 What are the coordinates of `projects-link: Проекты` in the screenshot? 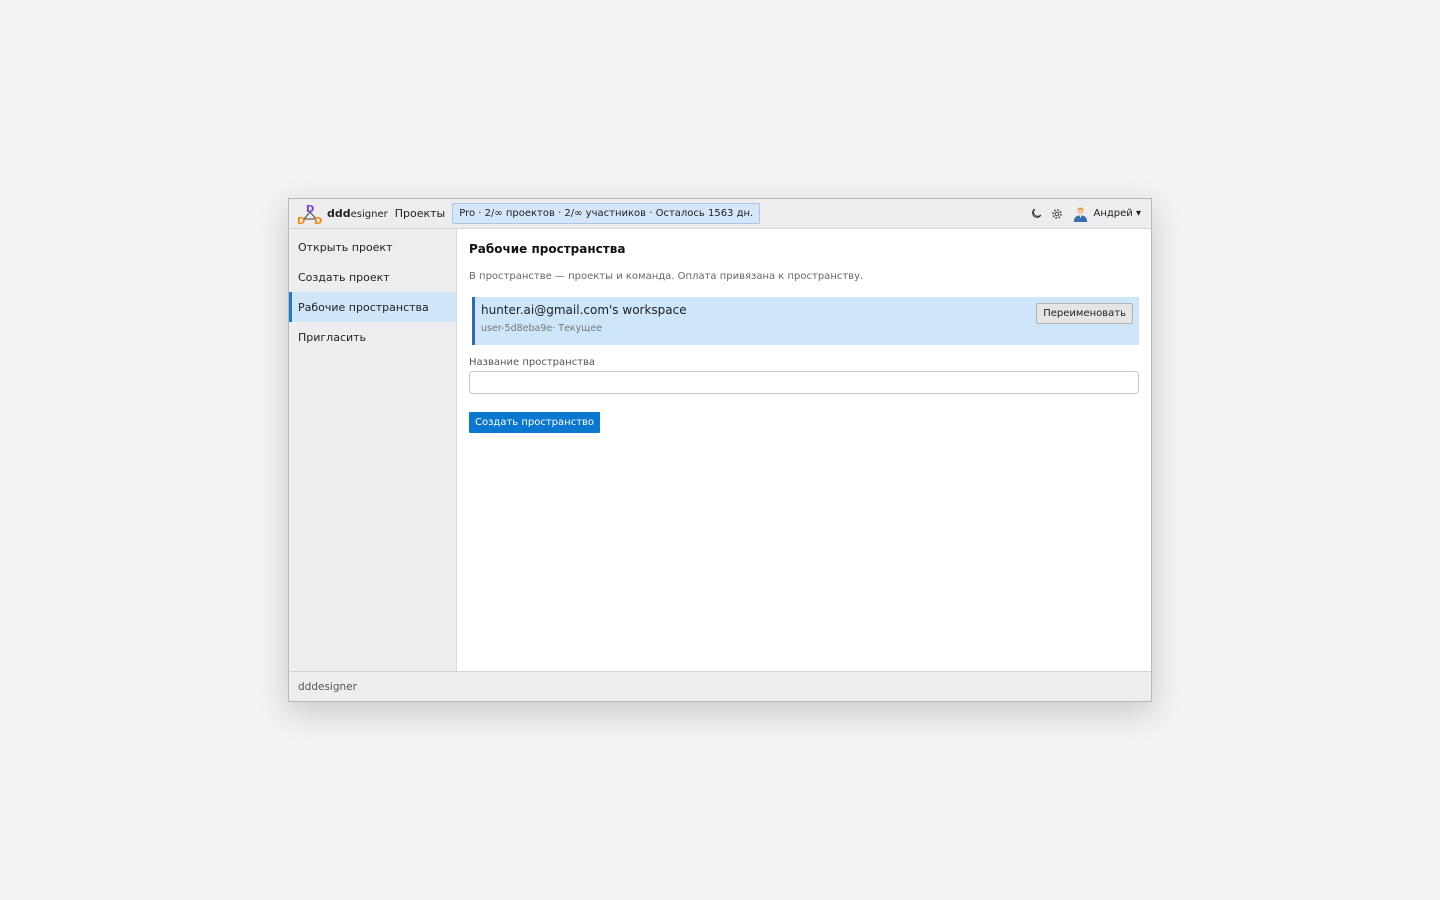 It's located at (420, 213).